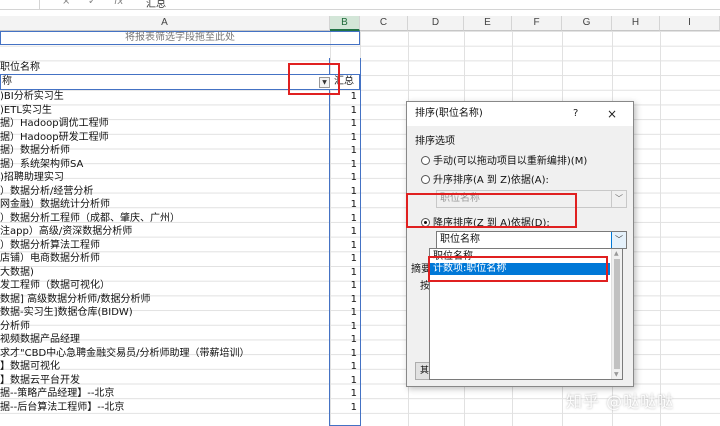  Describe the element at coordinates (435, 141) in the screenshot. I see `sort-options-heading: 排序选项` at that location.